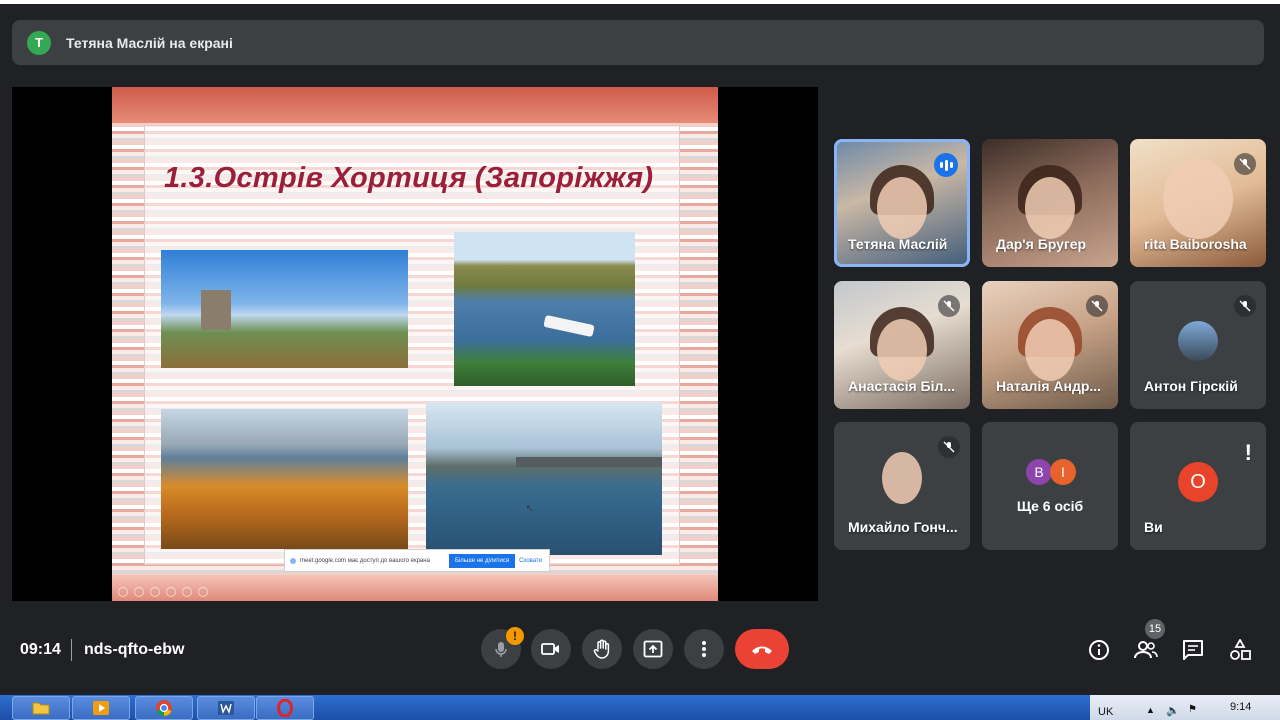 Image resolution: width=1280 pixels, height=720 pixels. Describe the element at coordinates (203, 592) in the screenshot. I see `more-icon` at that location.